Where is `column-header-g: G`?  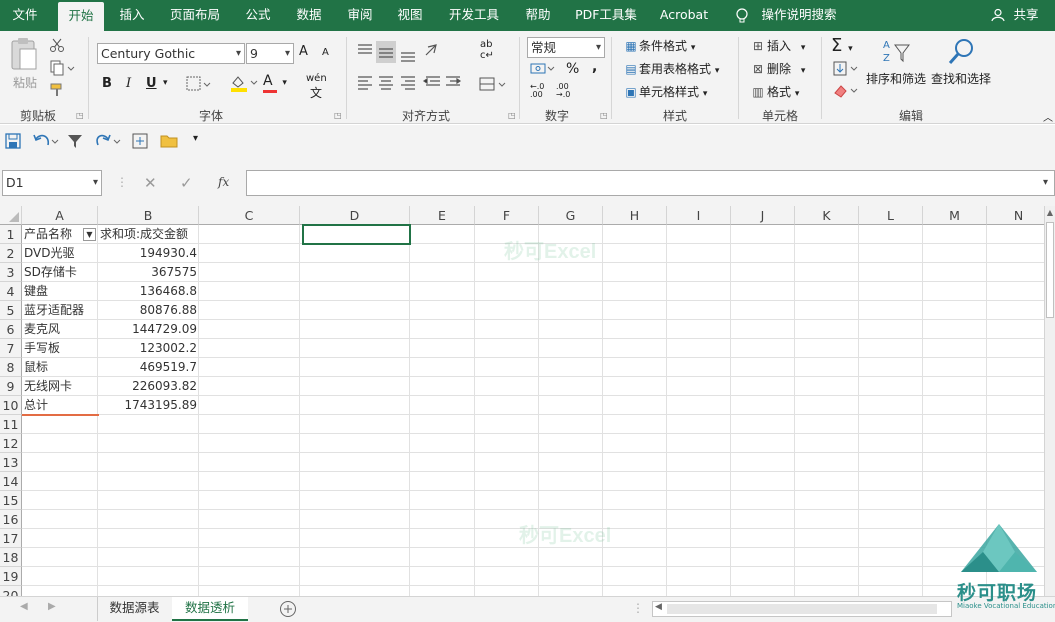 column-header-g: G is located at coordinates (571, 215).